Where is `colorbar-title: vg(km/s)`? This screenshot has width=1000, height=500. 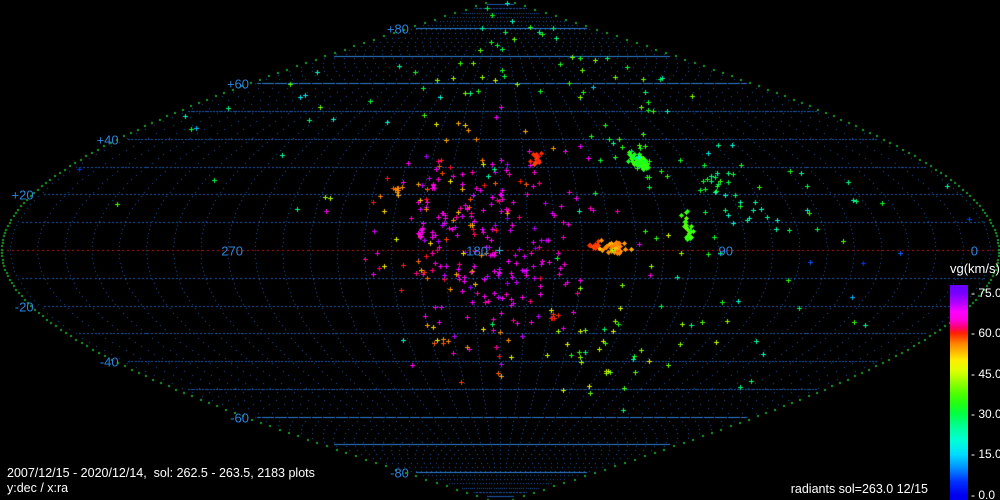
colorbar-title: vg(km/s) is located at coordinates (975, 268).